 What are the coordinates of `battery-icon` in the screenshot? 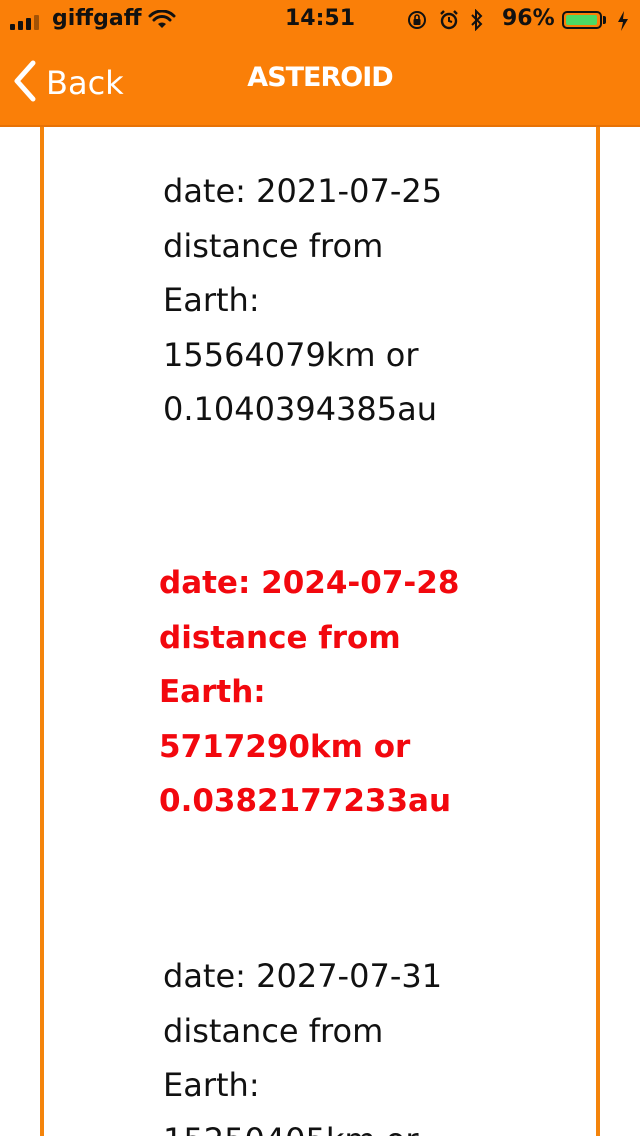 It's located at (582, 20).